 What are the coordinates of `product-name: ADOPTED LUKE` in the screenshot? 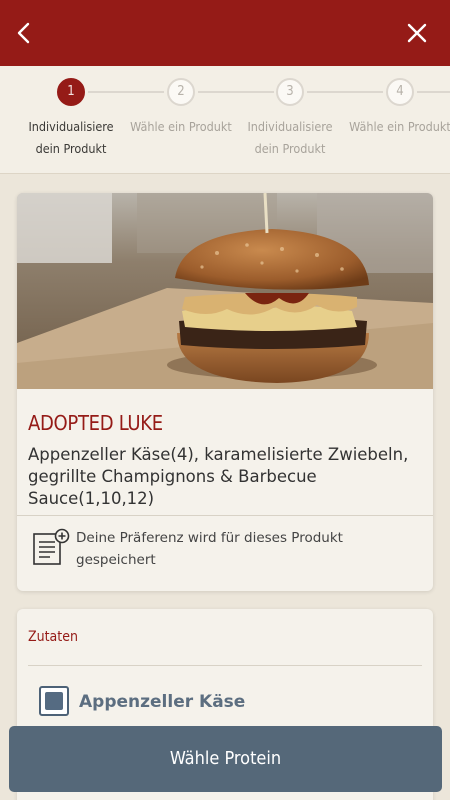 It's located at (95, 423).